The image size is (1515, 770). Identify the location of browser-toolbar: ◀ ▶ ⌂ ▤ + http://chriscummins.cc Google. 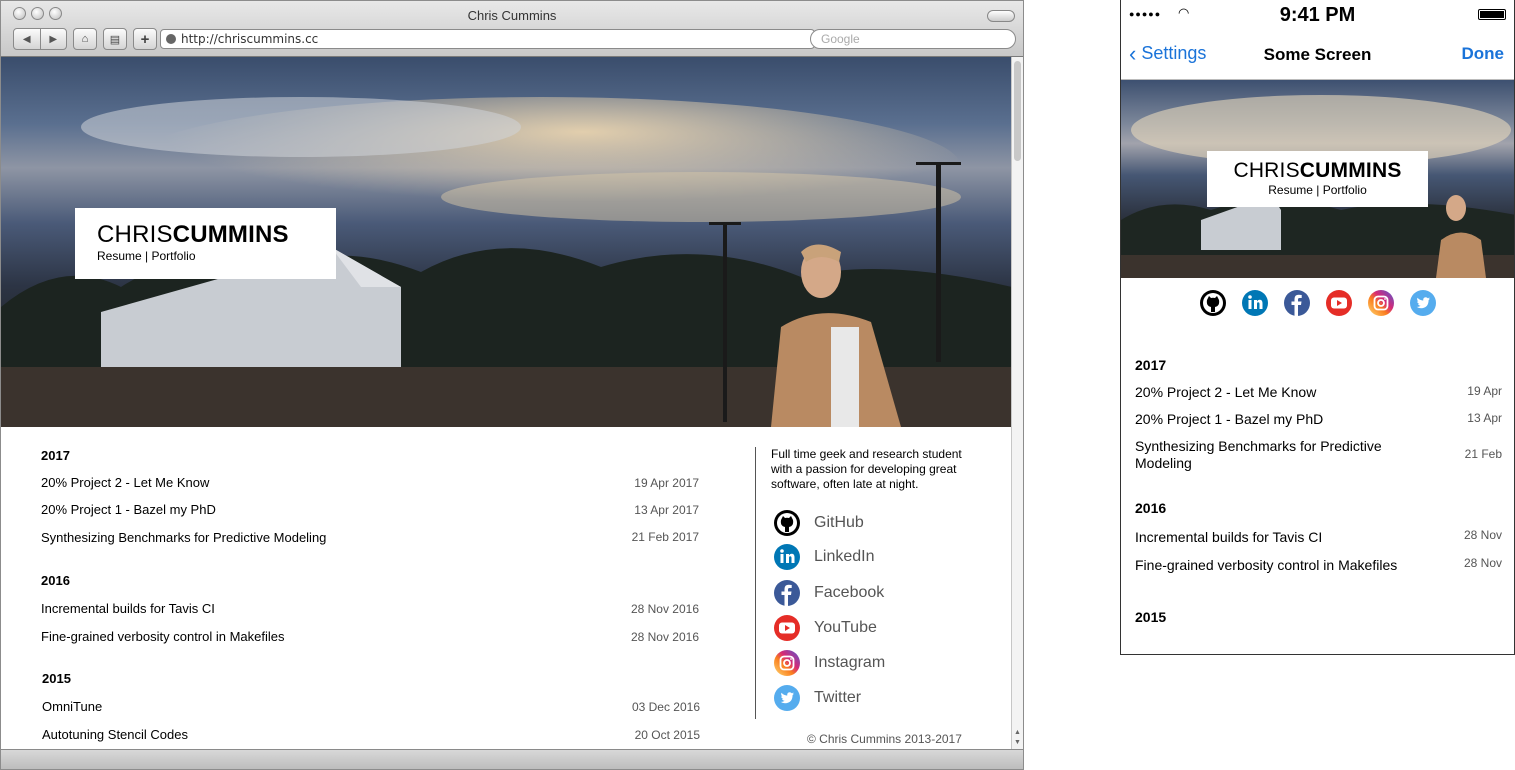
(514, 39).